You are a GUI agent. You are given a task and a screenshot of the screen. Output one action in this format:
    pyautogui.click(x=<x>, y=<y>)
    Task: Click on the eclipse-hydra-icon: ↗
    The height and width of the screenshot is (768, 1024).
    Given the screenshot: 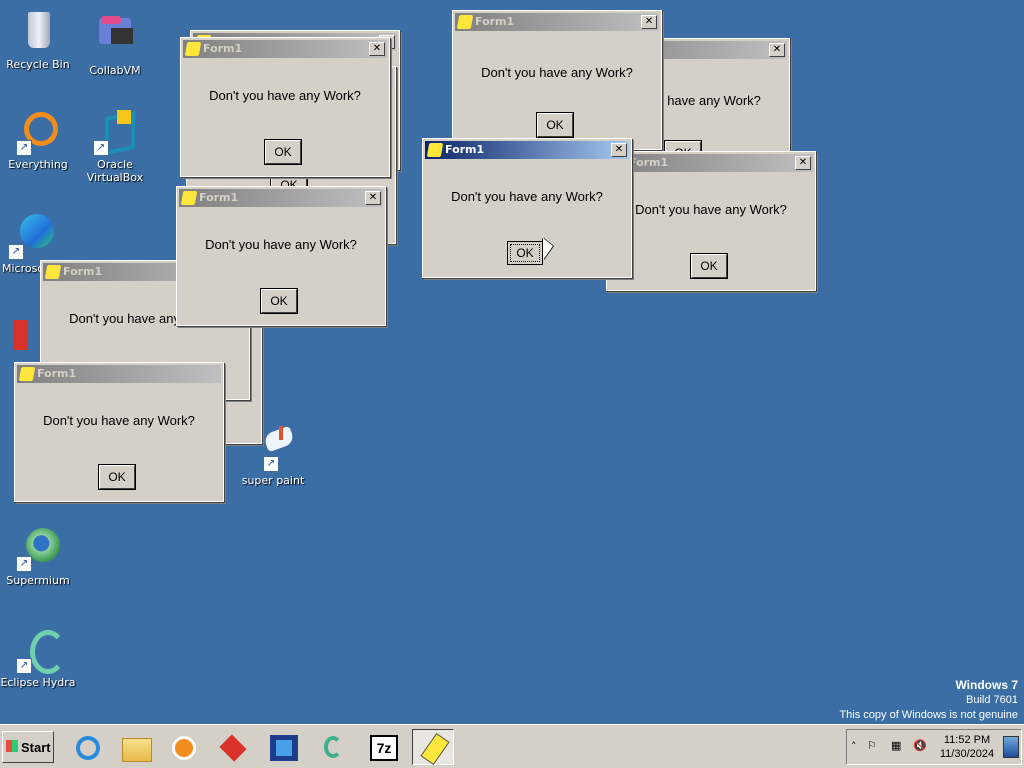 What is the action you would take?
    pyautogui.click(x=40, y=650)
    